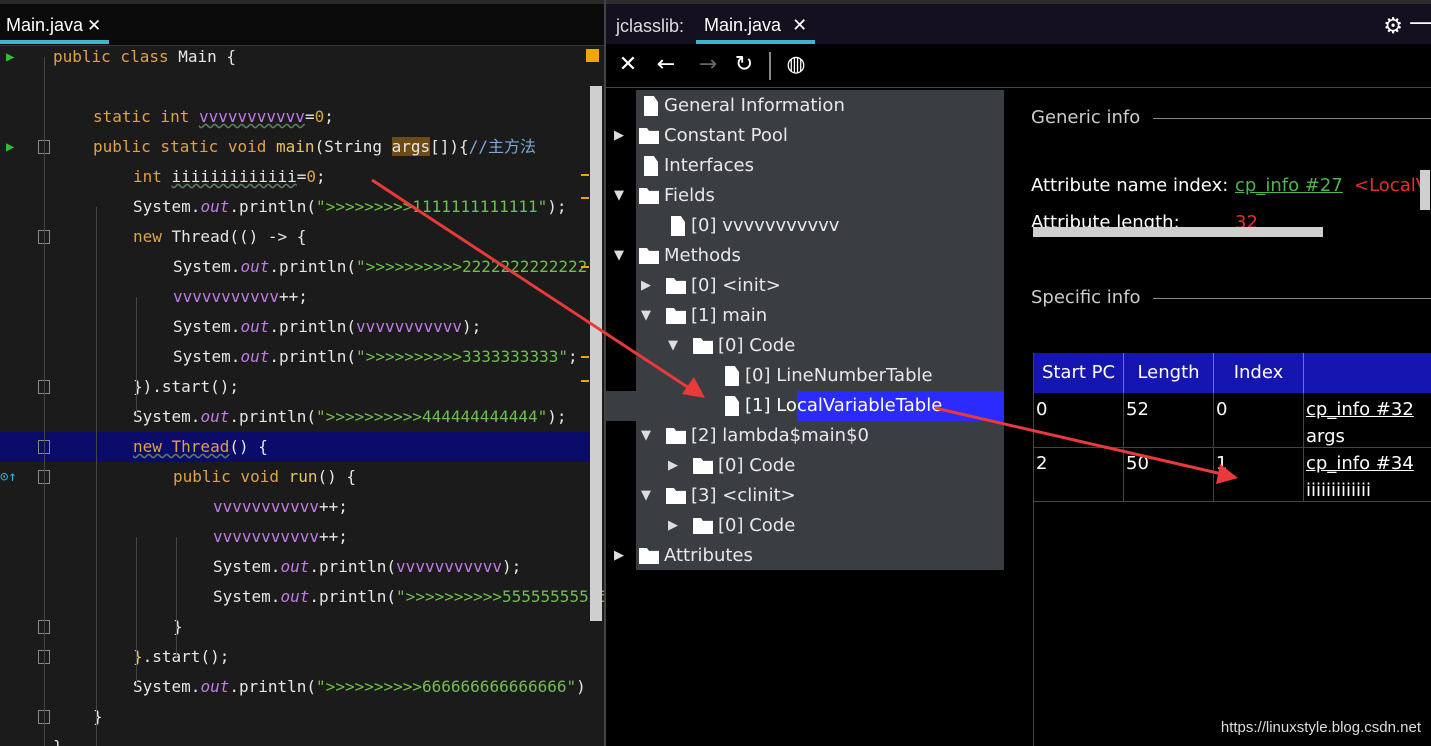 The width and height of the screenshot is (1431, 746). Describe the element at coordinates (411, 146) in the screenshot. I see `code-token: args` at that location.